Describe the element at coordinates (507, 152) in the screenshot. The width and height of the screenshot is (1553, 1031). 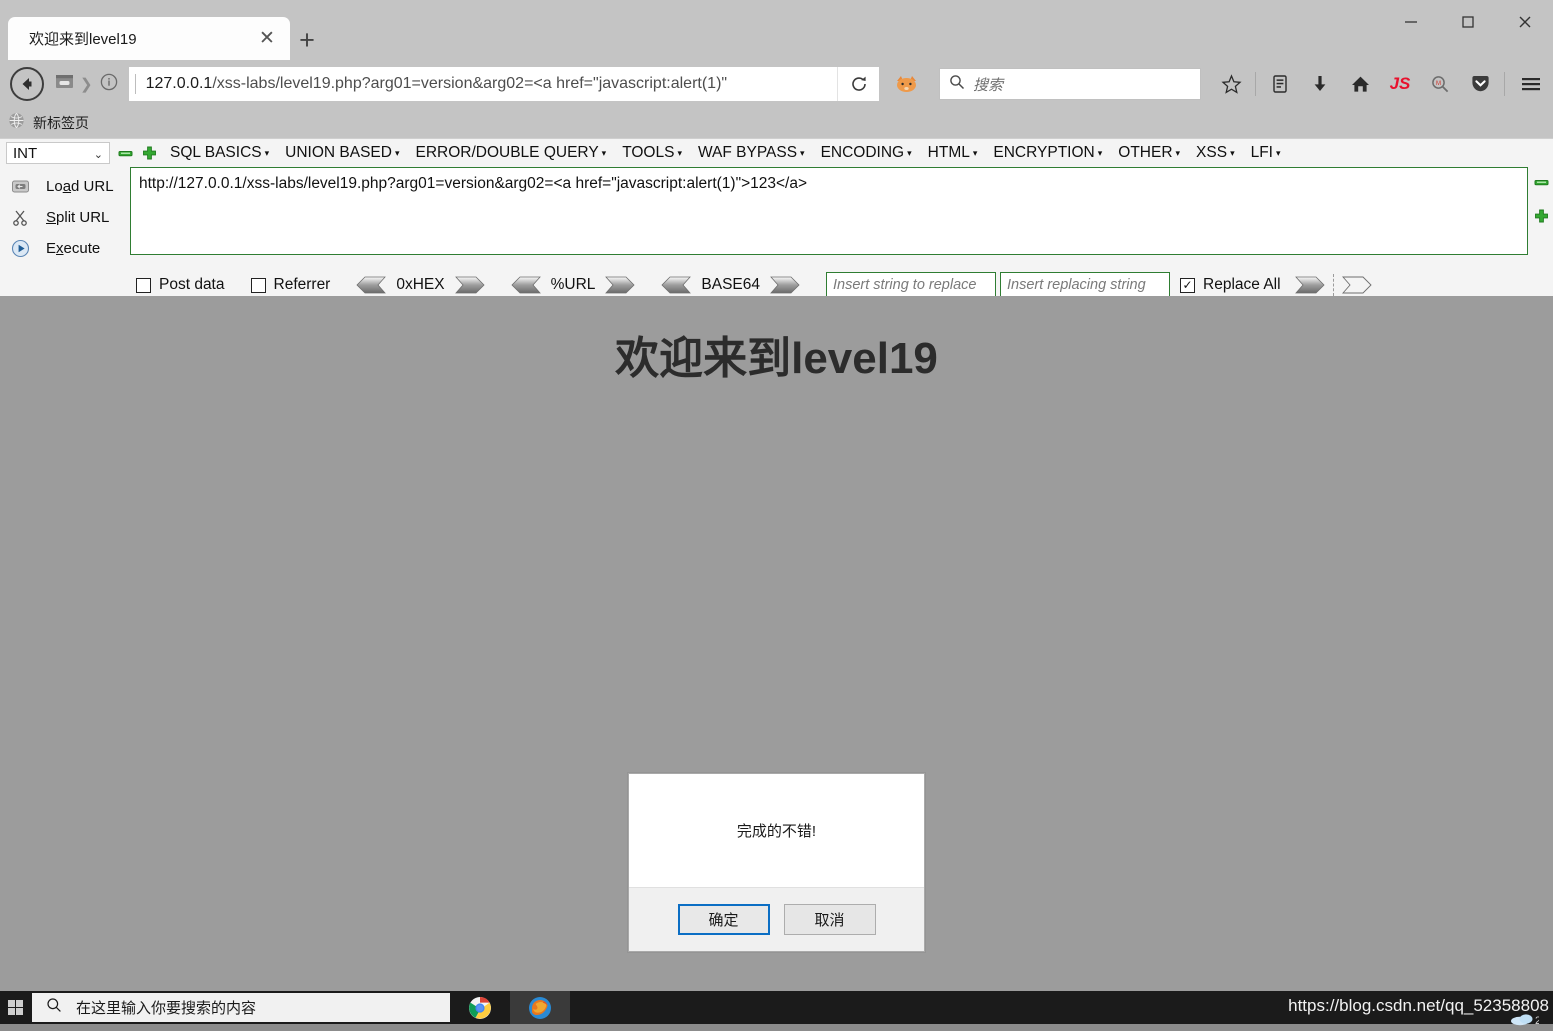
I see `menu-label: ERROR/DOUBLE QUERY` at that location.